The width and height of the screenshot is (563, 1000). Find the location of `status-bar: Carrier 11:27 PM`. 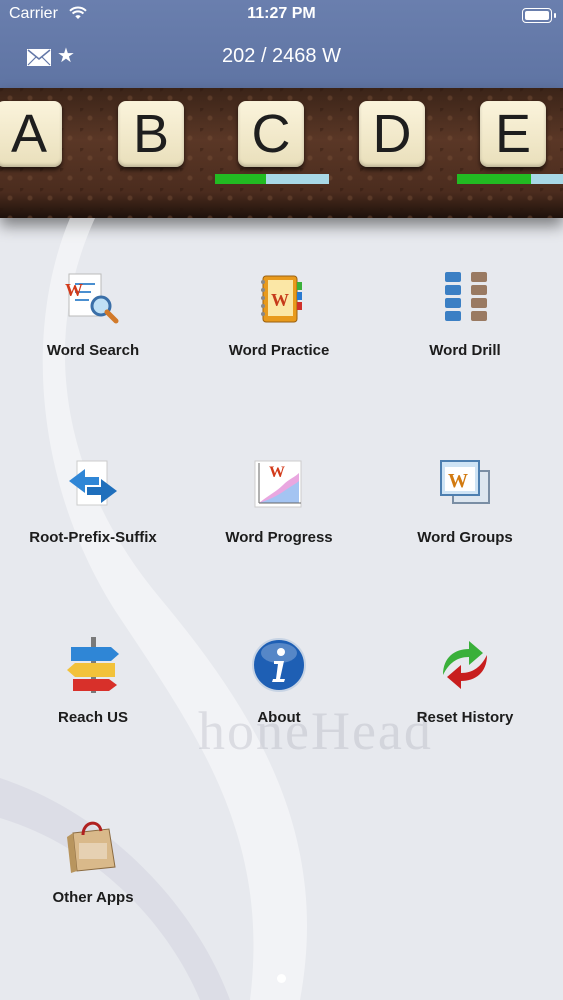

status-bar: Carrier 11:27 PM is located at coordinates (281, 16).